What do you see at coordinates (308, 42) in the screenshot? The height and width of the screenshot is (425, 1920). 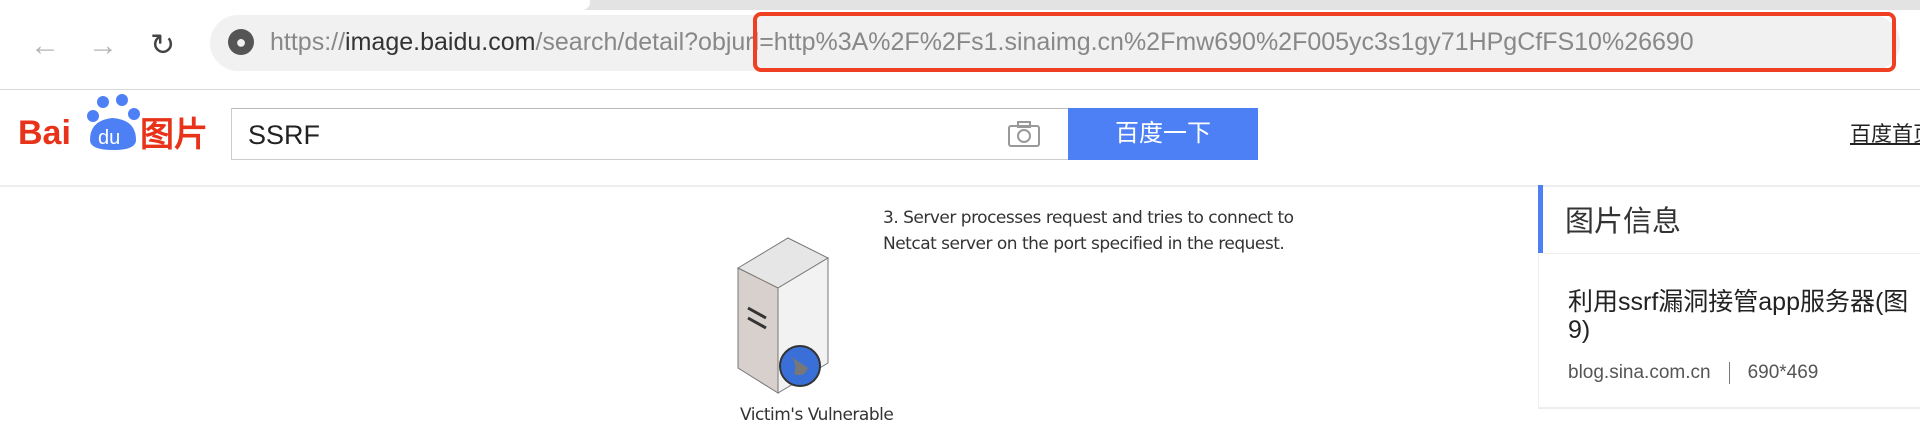 I see `url-scheme: https://` at bounding box center [308, 42].